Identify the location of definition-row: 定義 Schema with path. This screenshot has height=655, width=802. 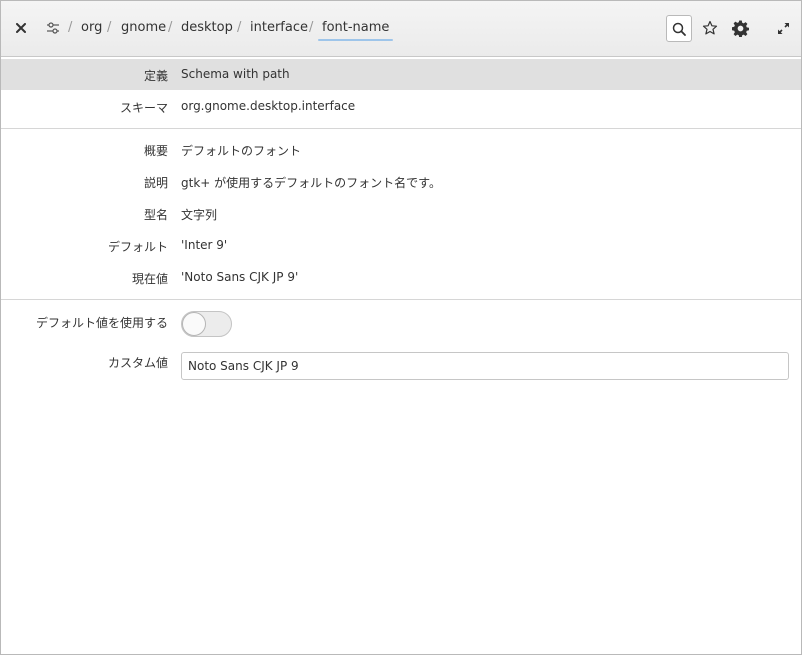
(401, 74).